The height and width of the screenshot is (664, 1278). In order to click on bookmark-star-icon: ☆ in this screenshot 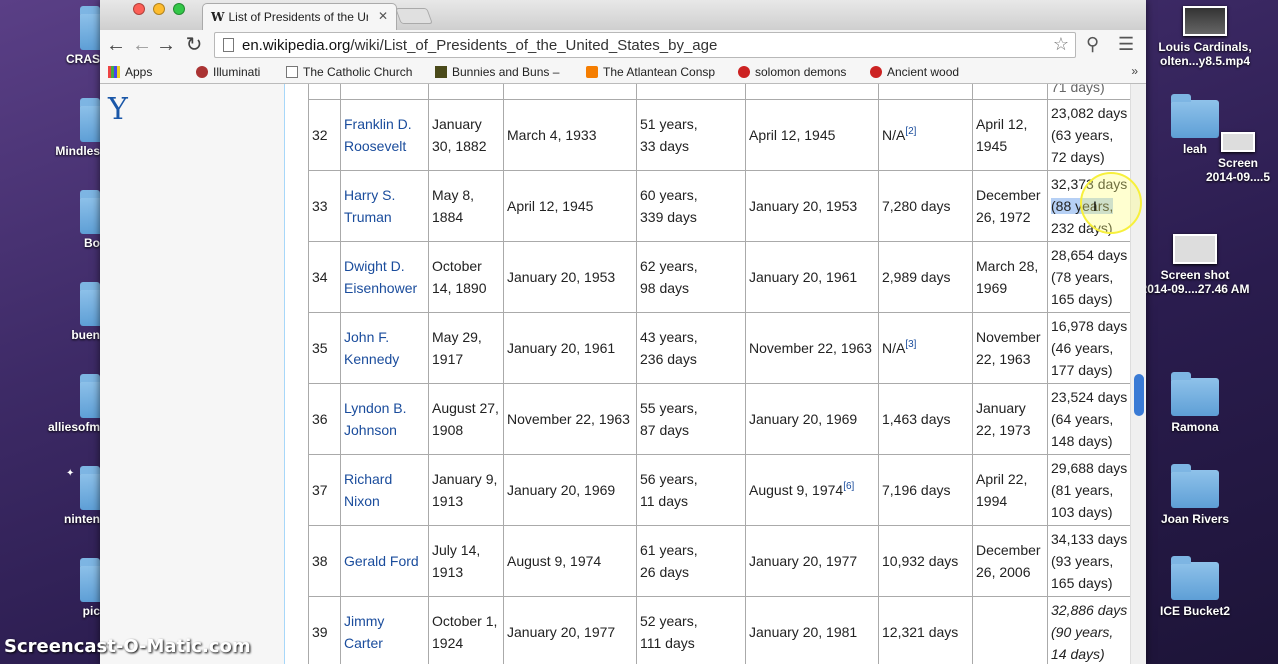, I will do `click(1061, 44)`.